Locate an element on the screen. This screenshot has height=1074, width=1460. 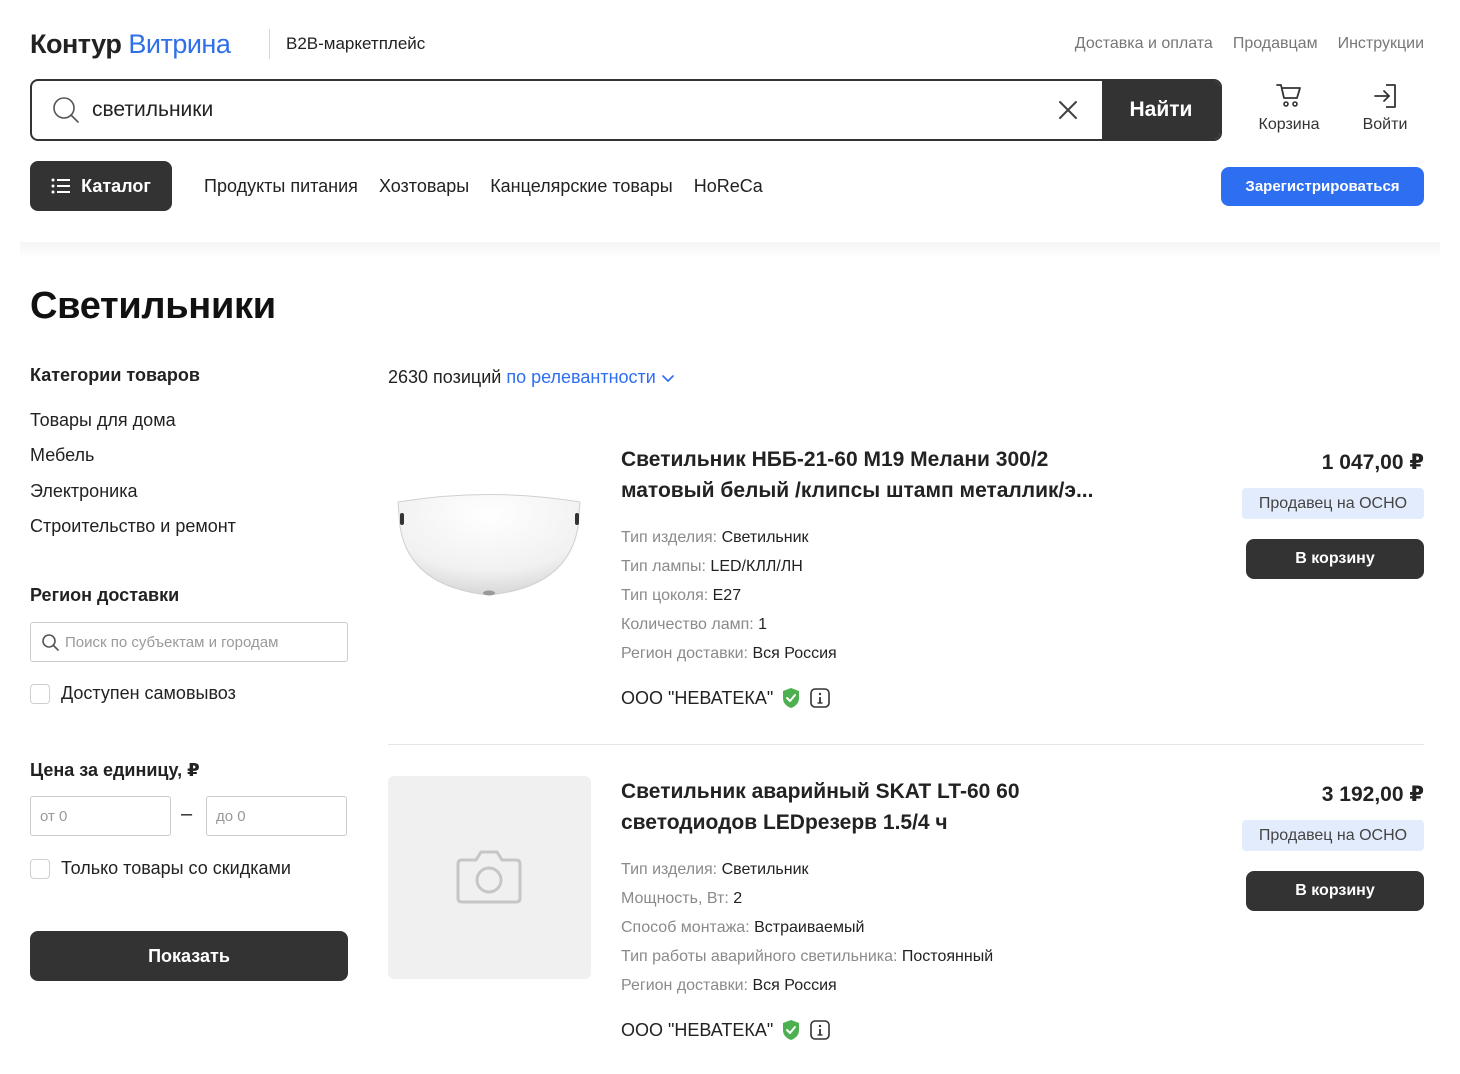
product-prop: Тип цоколя: E27 is located at coordinates (681, 596).